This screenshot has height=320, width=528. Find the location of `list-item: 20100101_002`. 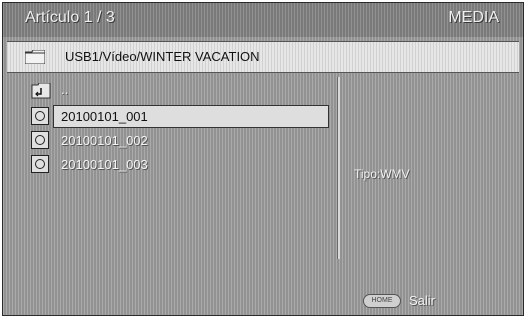

list-item: 20100101_002 is located at coordinates (178, 140).